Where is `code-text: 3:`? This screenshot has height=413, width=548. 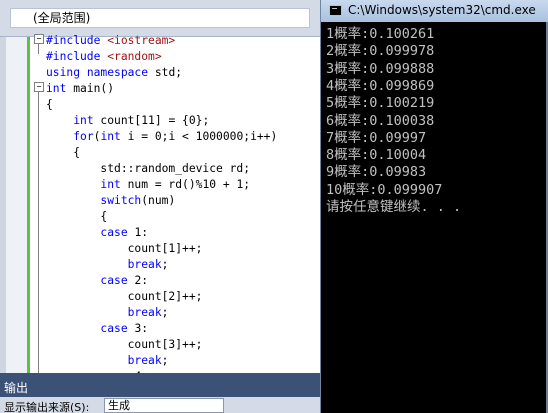 code-text: 3: is located at coordinates (138, 328).